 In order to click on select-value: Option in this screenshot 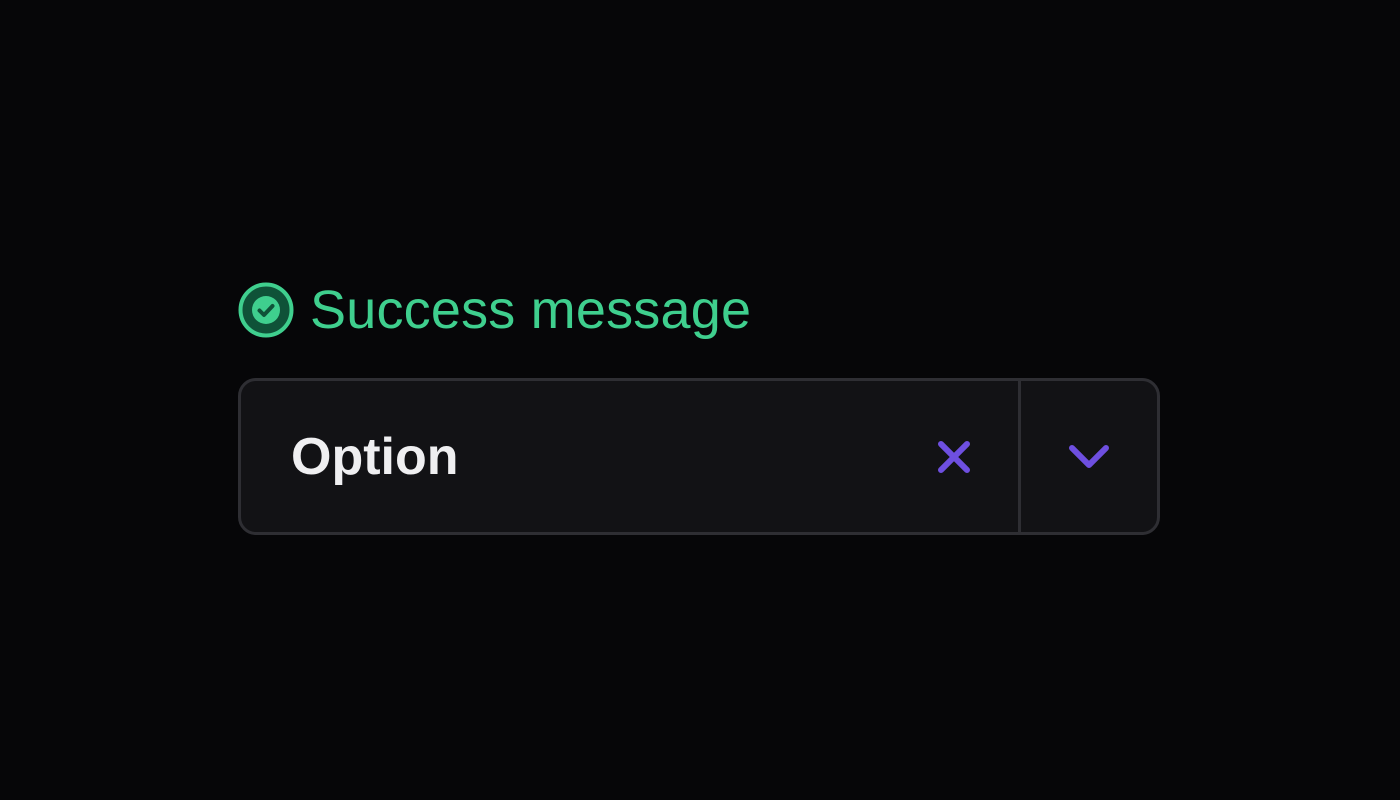, I will do `click(375, 456)`.